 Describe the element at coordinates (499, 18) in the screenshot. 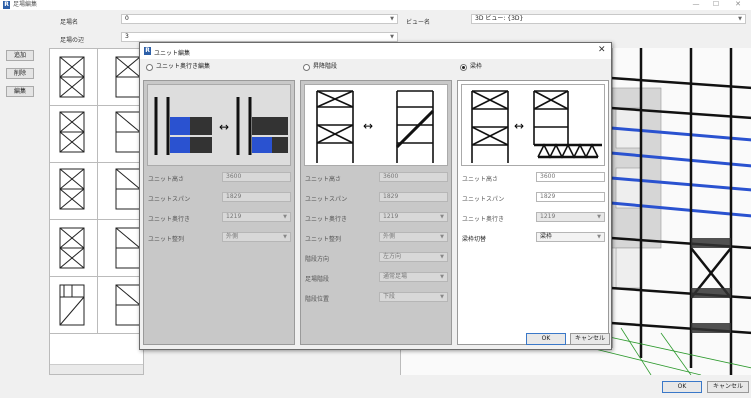

I see `view-name-value: 3D ビュー: {3D}` at that location.